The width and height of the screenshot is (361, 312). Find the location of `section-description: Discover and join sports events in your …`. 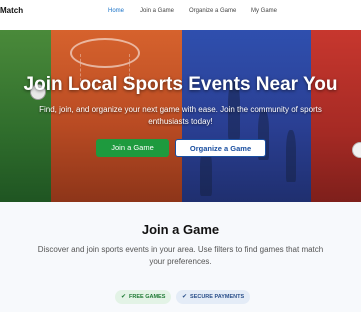

section-description: Discover and join sports events in your … is located at coordinates (180, 255).